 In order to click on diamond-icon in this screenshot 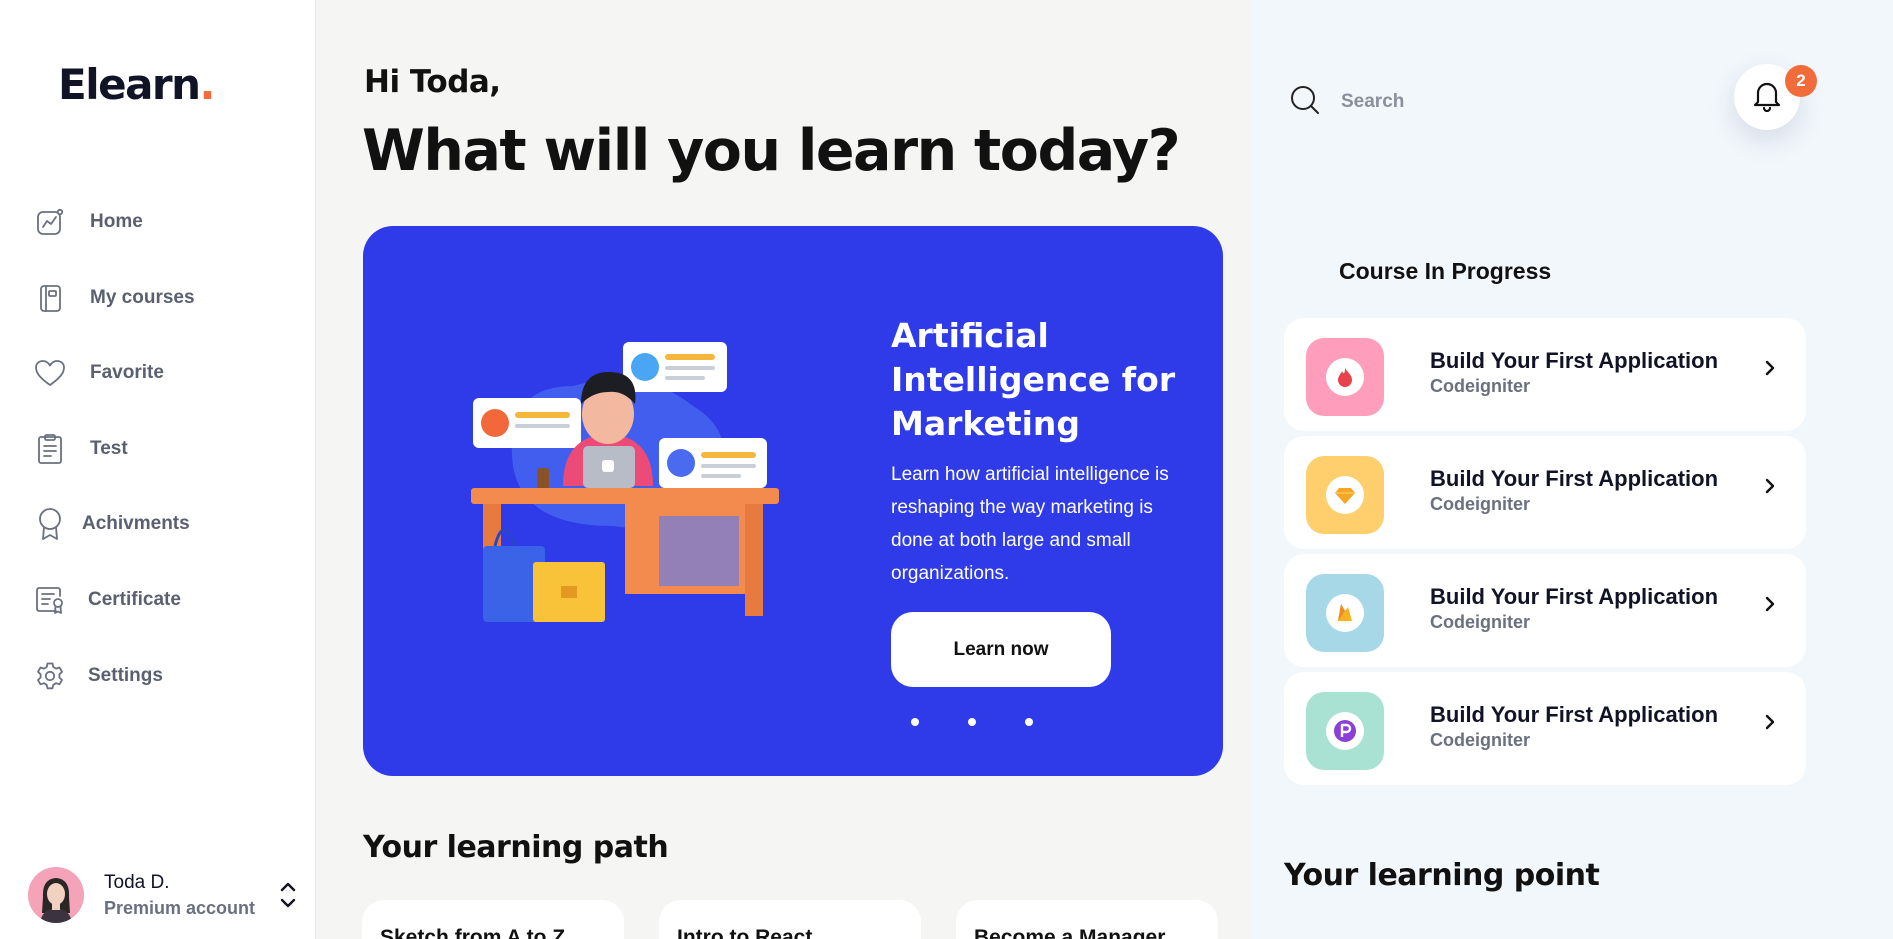, I will do `click(1345, 495)`.